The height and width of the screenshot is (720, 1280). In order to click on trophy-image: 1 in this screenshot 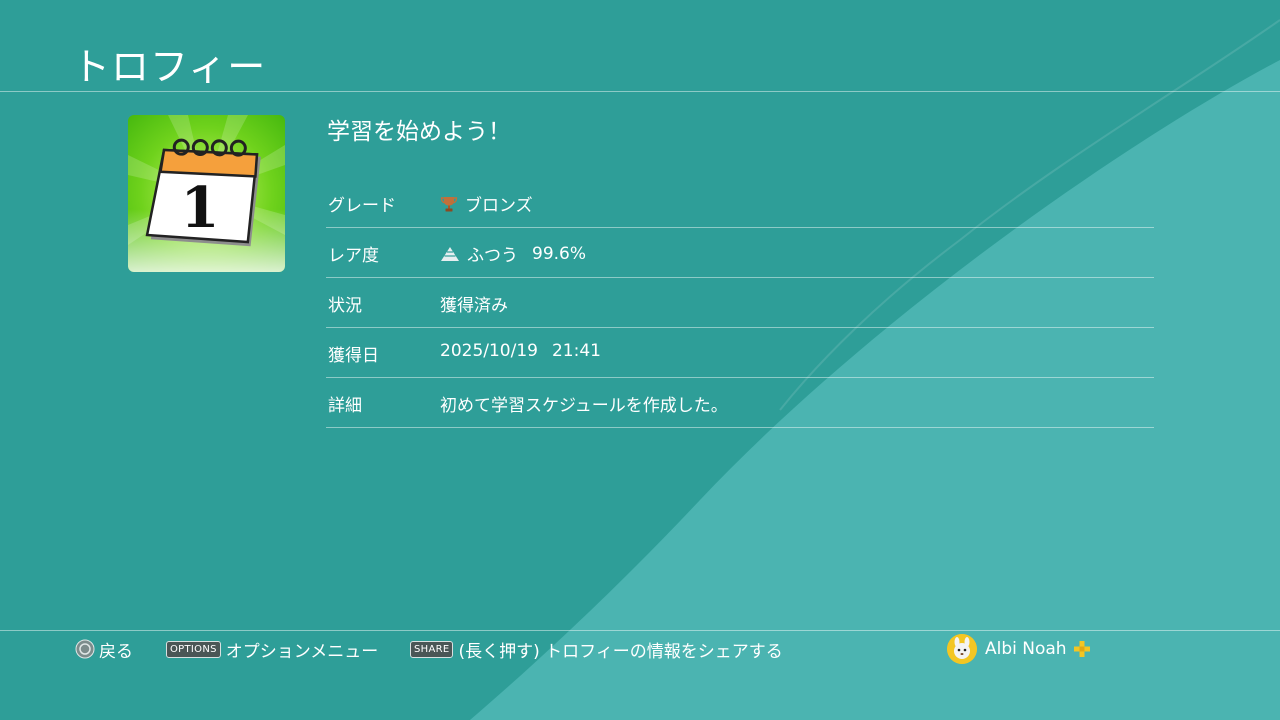, I will do `click(206, 193)`.